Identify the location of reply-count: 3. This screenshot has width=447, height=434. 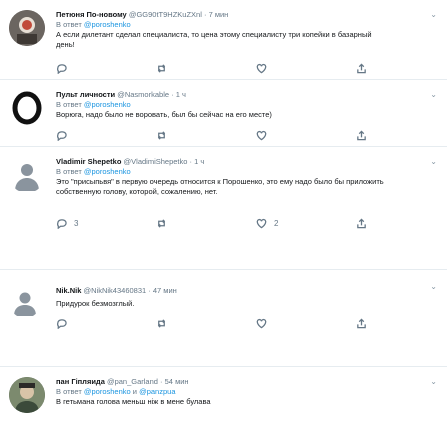
(76, 223).